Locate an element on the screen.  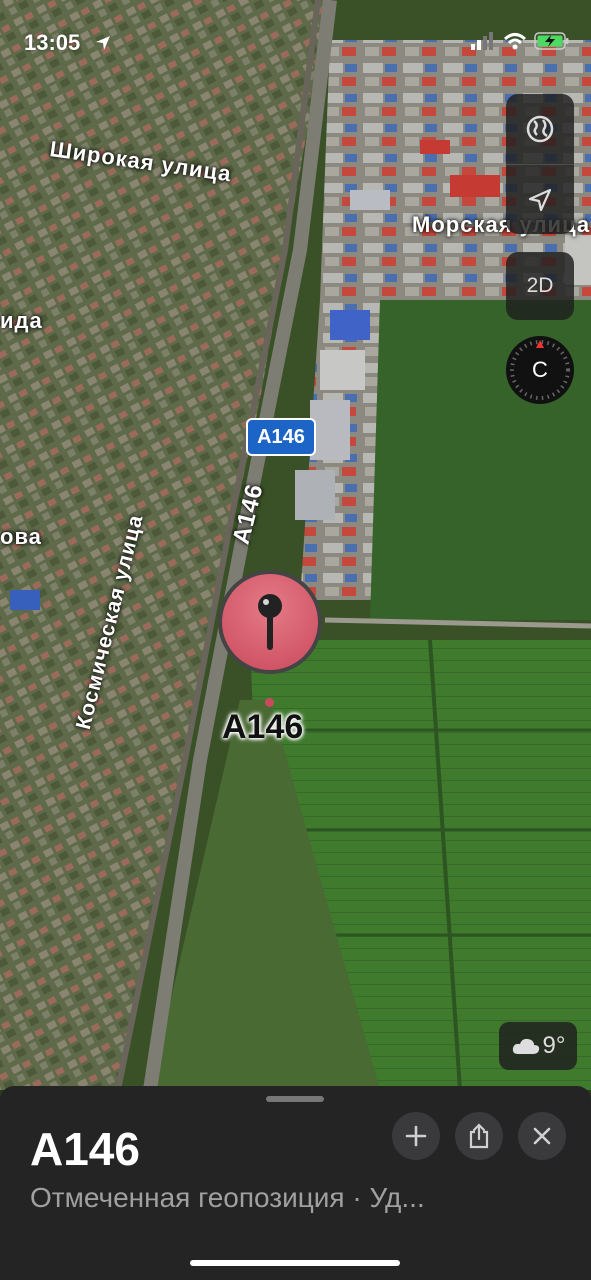
location-button is located at coordinates (540, 199).